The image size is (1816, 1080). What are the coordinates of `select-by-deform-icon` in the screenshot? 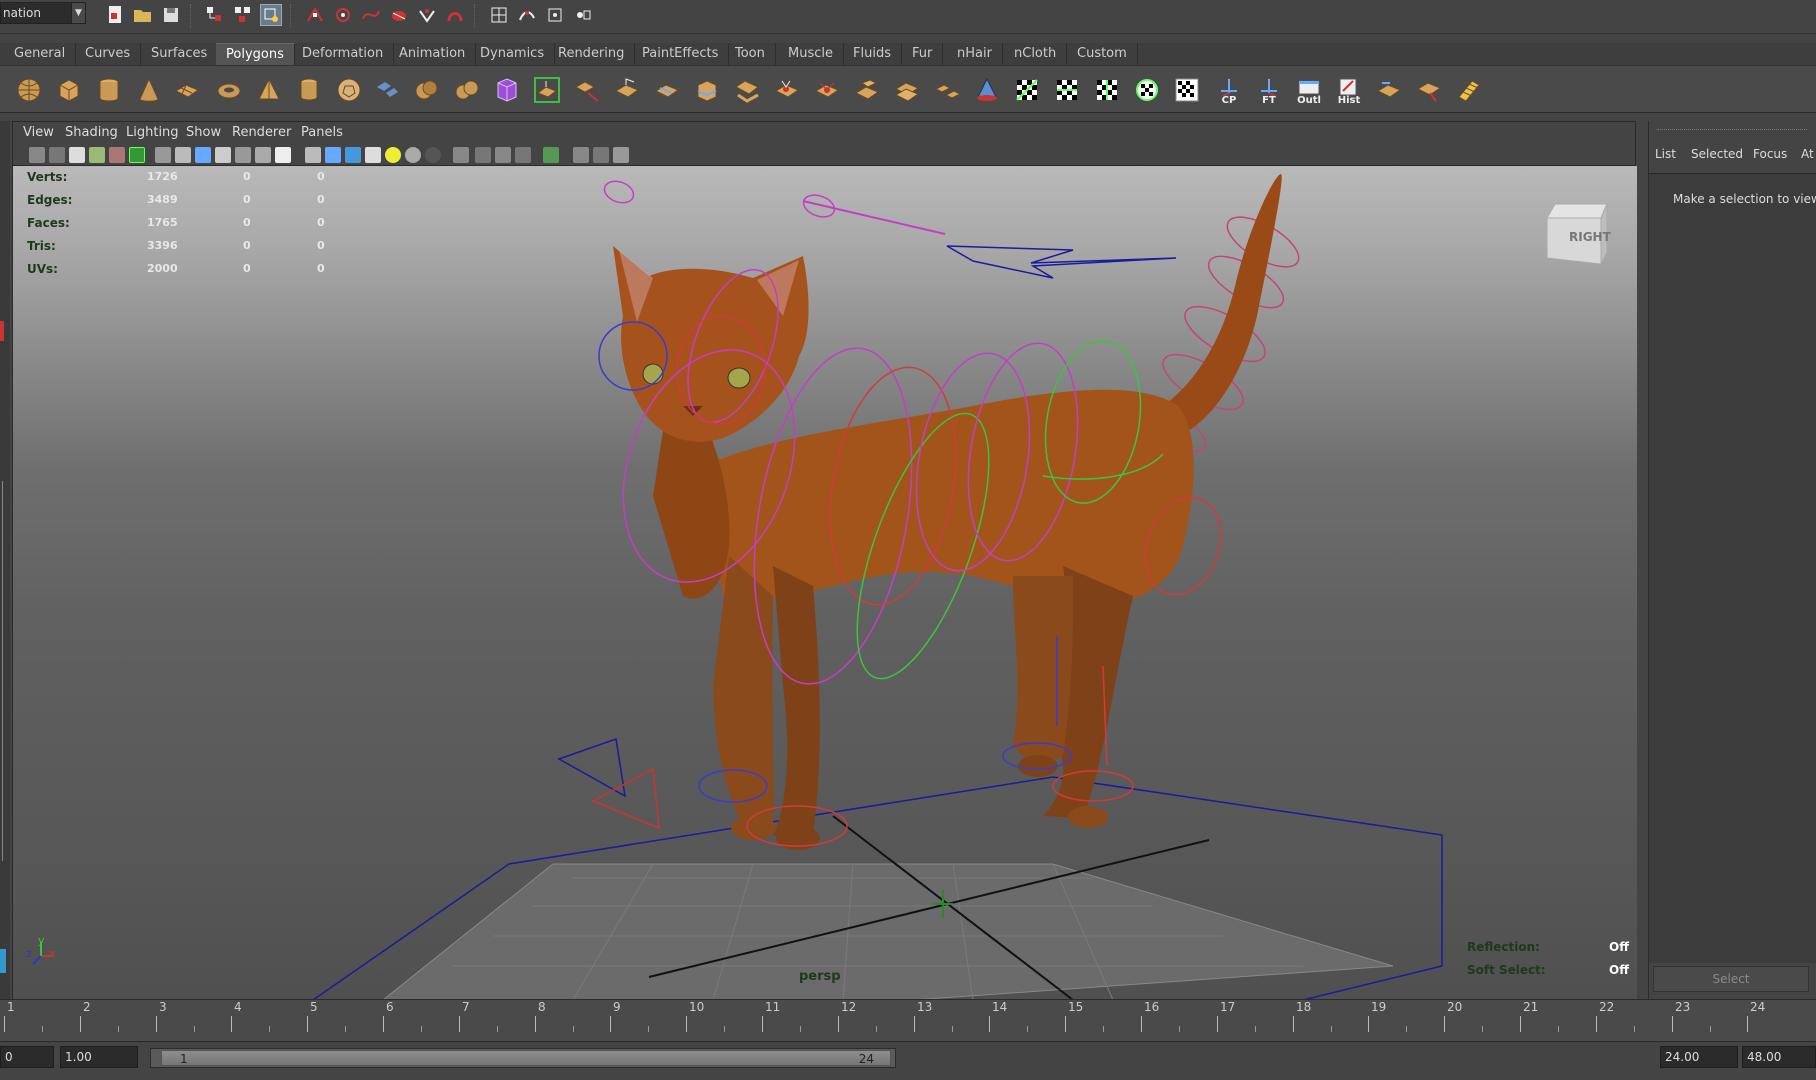 It's located at (427, 15).